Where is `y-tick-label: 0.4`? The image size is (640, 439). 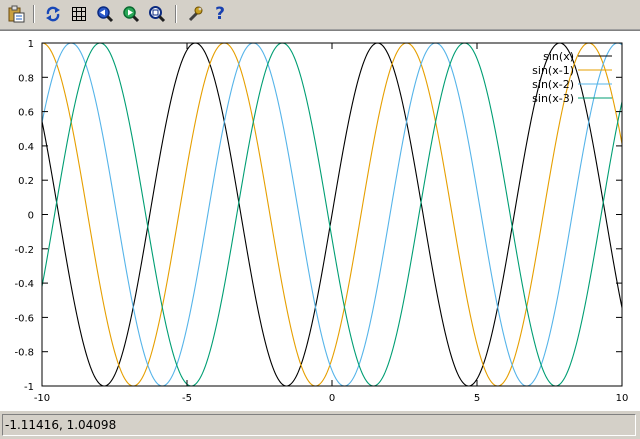
y-tick-label: 0.4 is located at coordinates (26, 147).